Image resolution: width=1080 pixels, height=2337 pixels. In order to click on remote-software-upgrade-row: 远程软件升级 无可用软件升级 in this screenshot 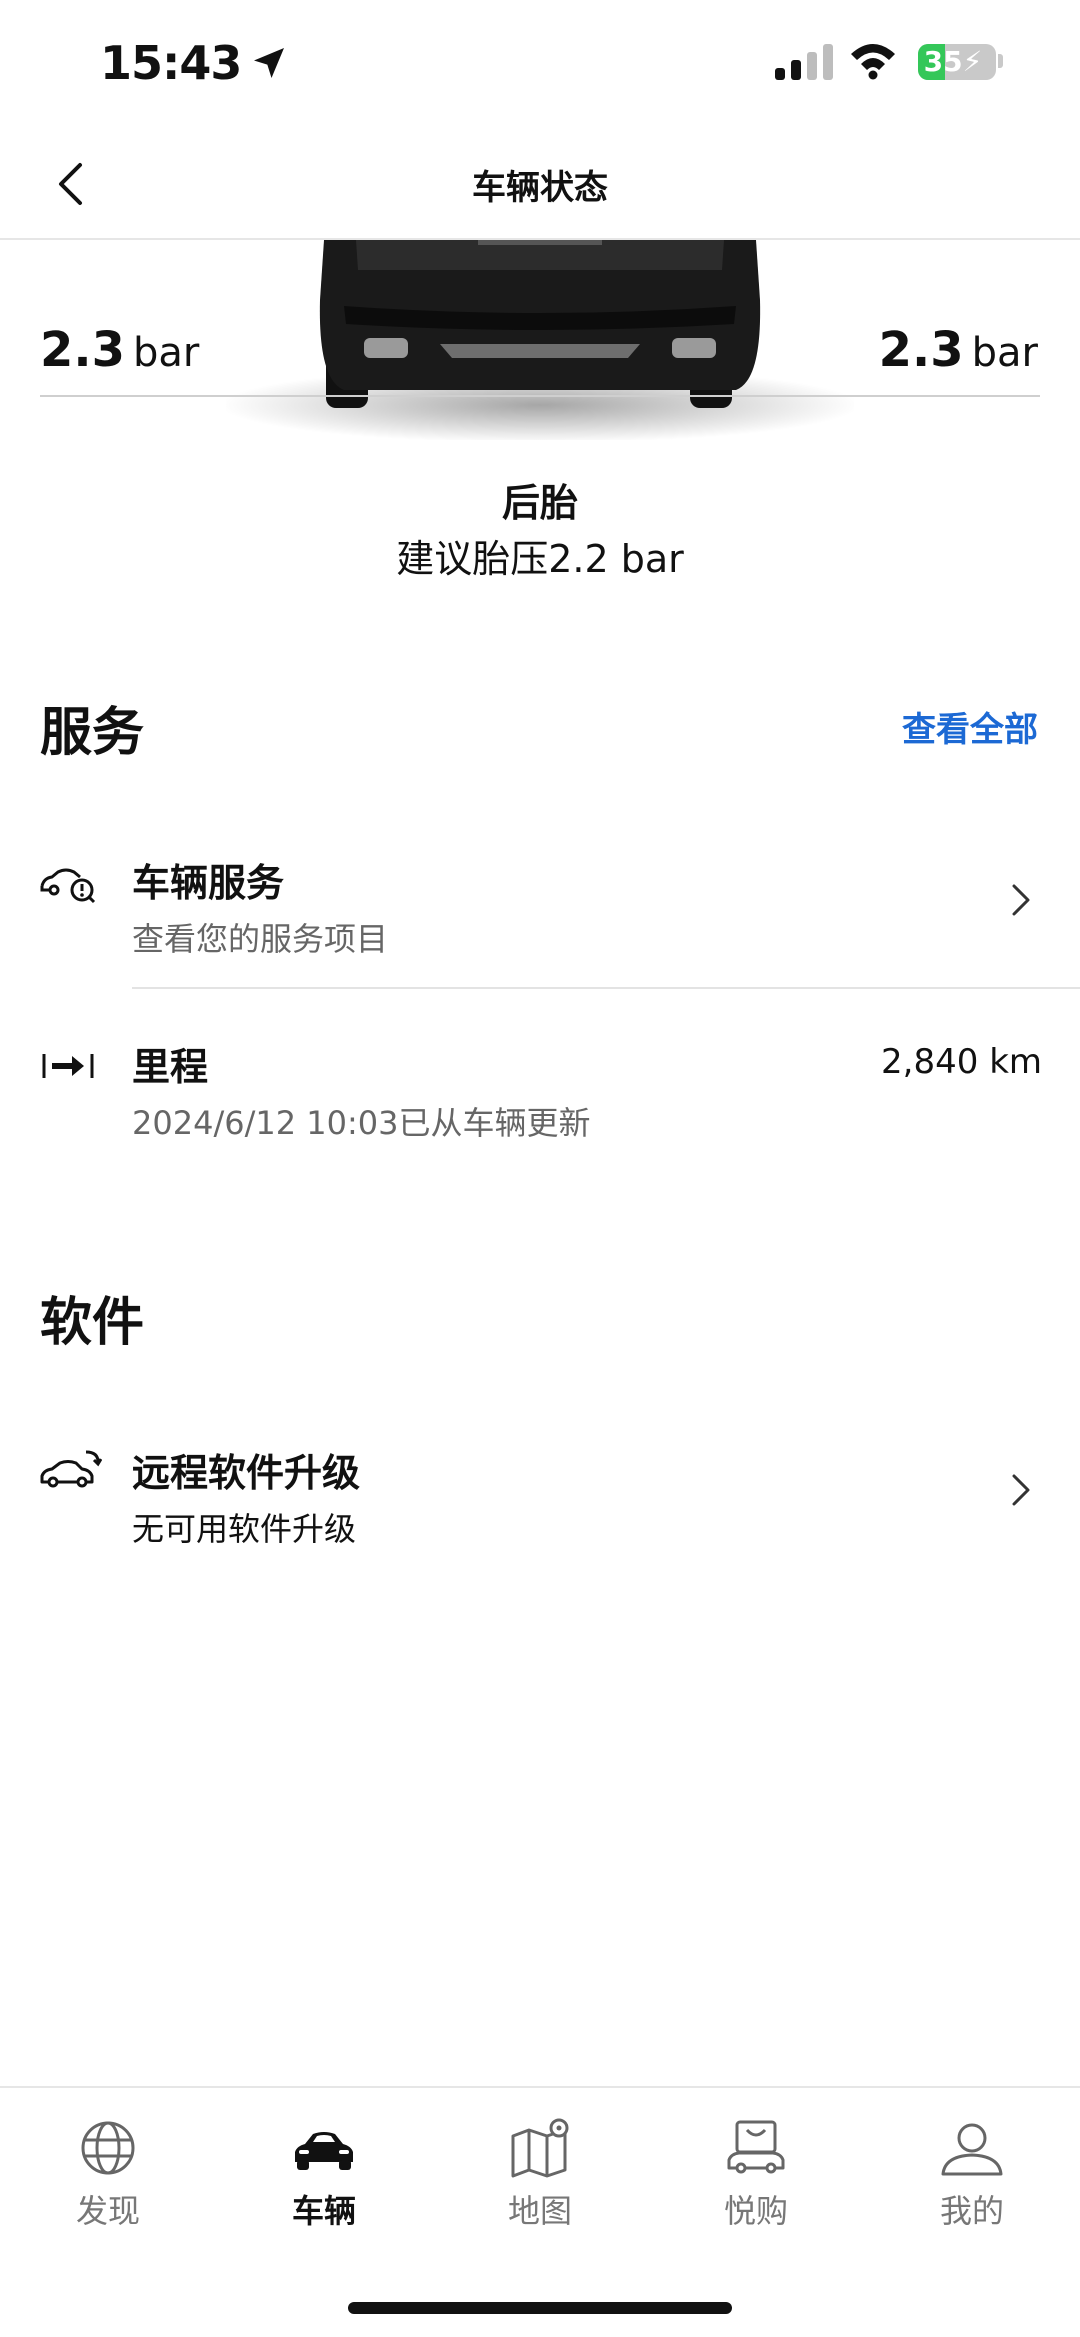, I will do `click(540, 1505)`.